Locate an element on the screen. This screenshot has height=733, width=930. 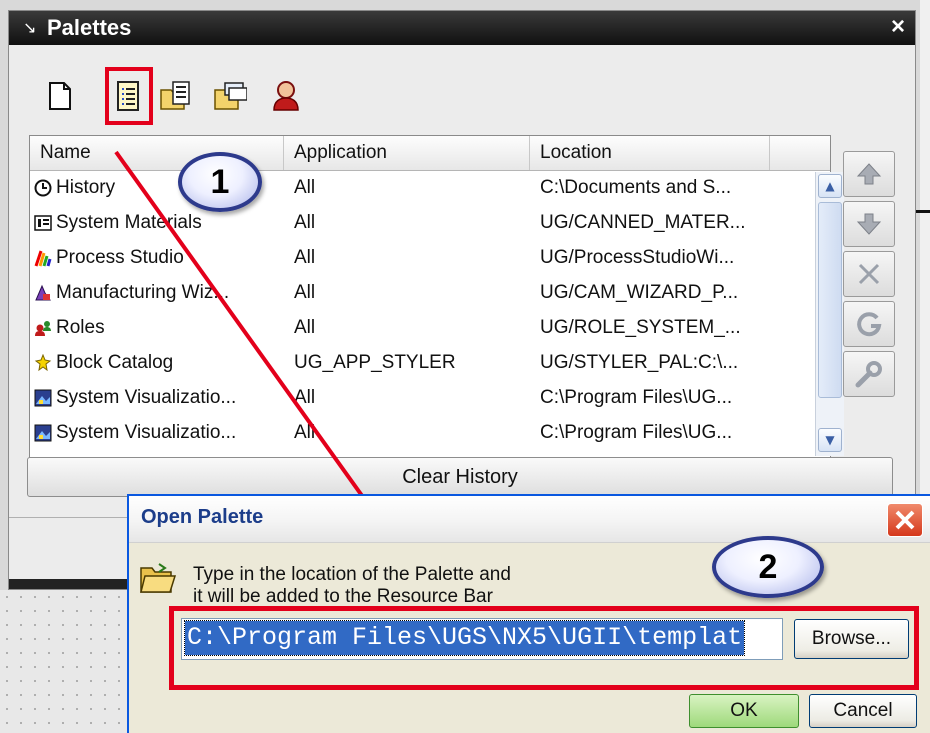
table-header: Name Application Location is located at coordinates (430, 153).